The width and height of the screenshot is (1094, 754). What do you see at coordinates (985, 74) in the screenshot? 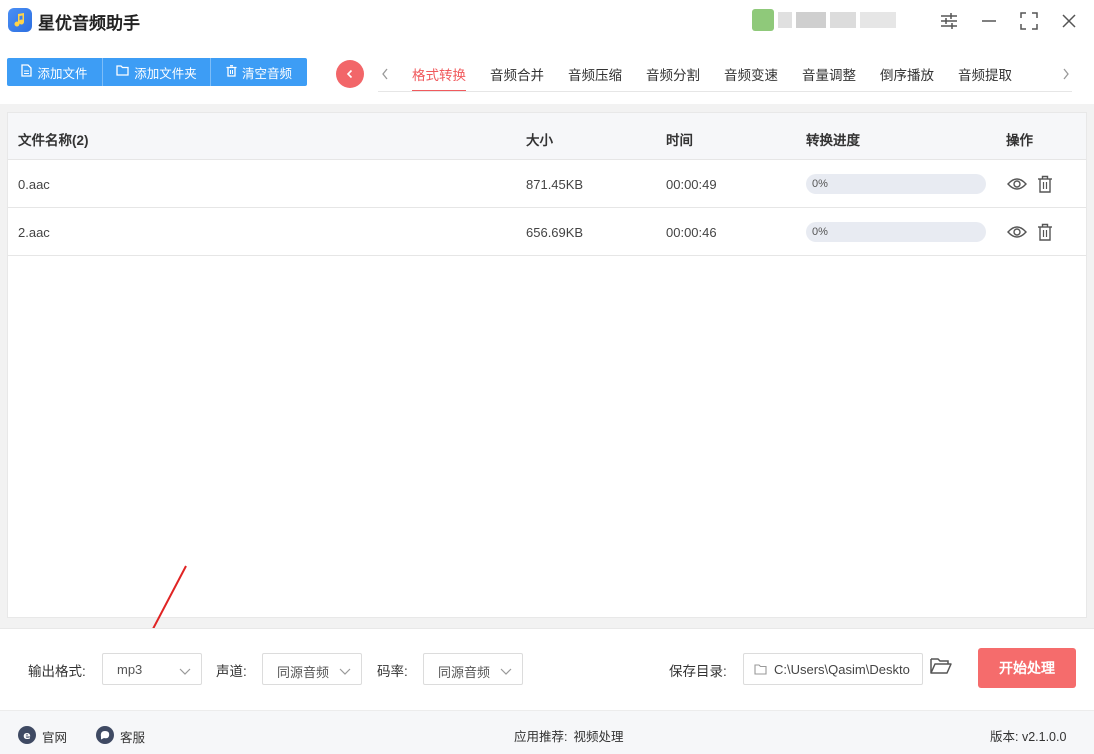
I see `tab-audio-extract: 音频提取` at bounding box center [985, 74].